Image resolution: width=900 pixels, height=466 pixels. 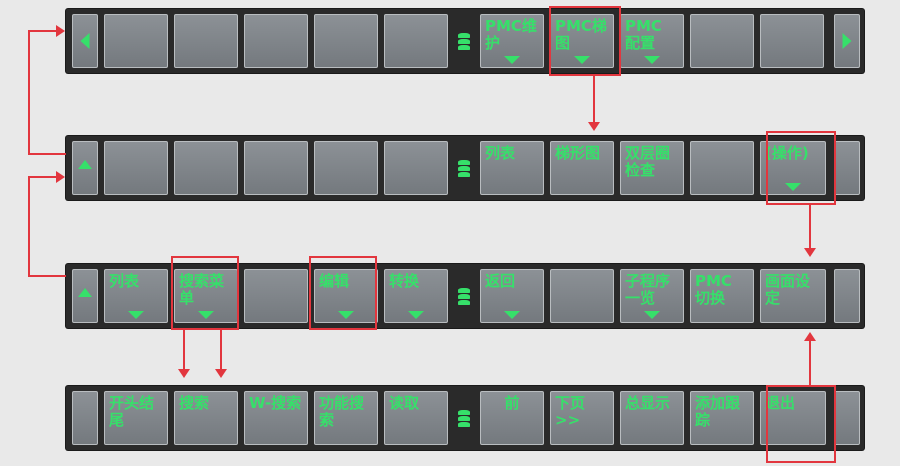 I want to click on softkey-top-bottom: 开头结尾, so click(x=136, y=418).